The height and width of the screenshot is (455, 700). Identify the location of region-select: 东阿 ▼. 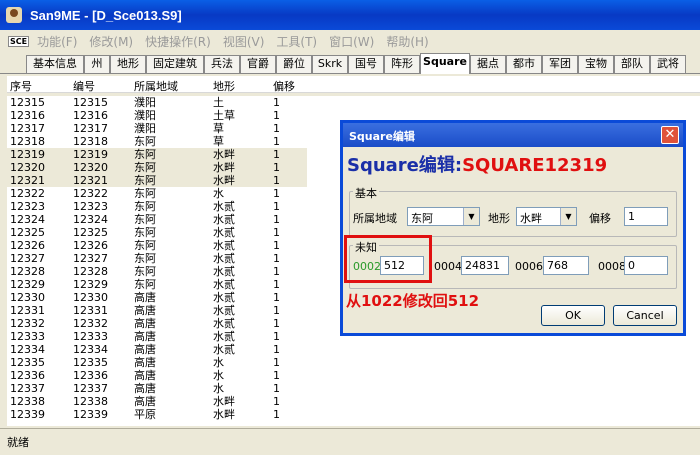
(443, 216).